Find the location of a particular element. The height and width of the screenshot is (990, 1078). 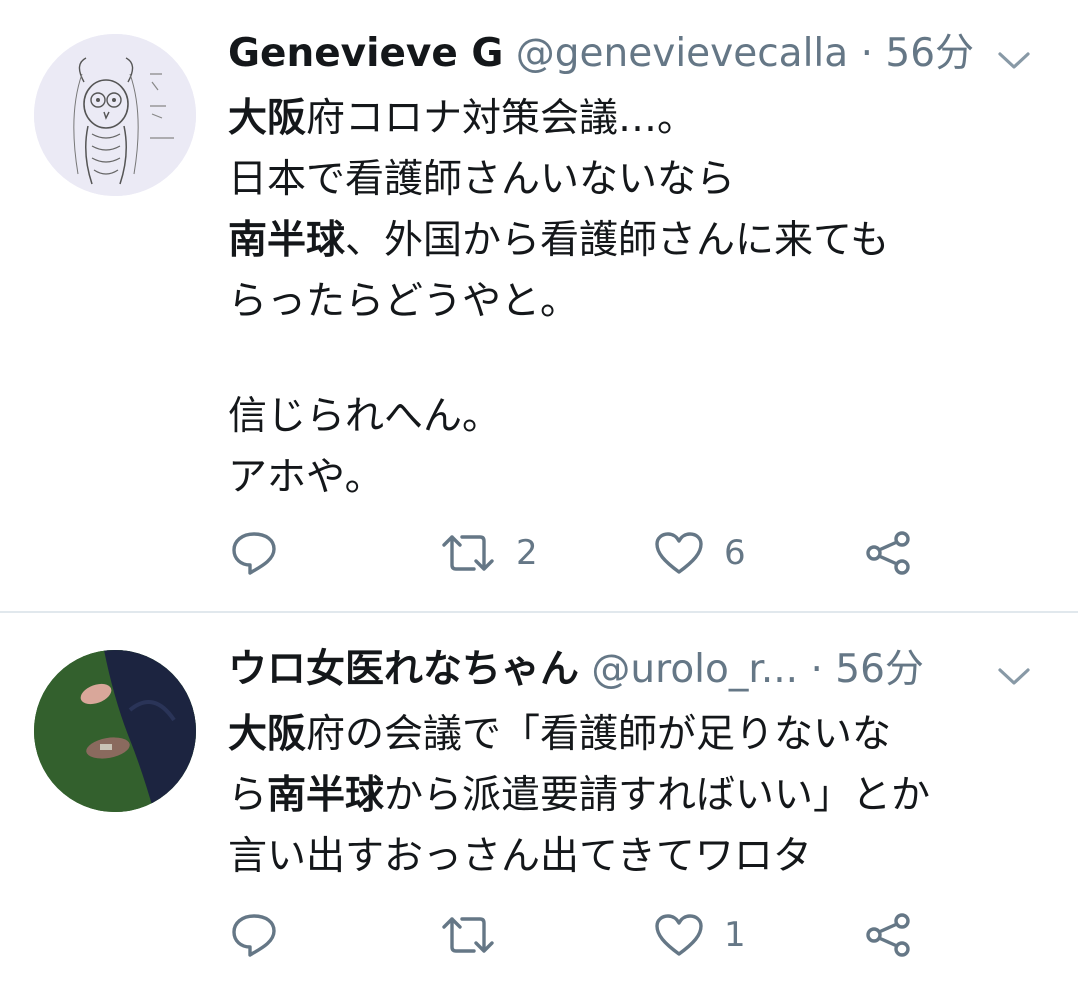

tweet-text-line: 南半球、外国から看護師さんに来ても is located at coordinates (638, 240).